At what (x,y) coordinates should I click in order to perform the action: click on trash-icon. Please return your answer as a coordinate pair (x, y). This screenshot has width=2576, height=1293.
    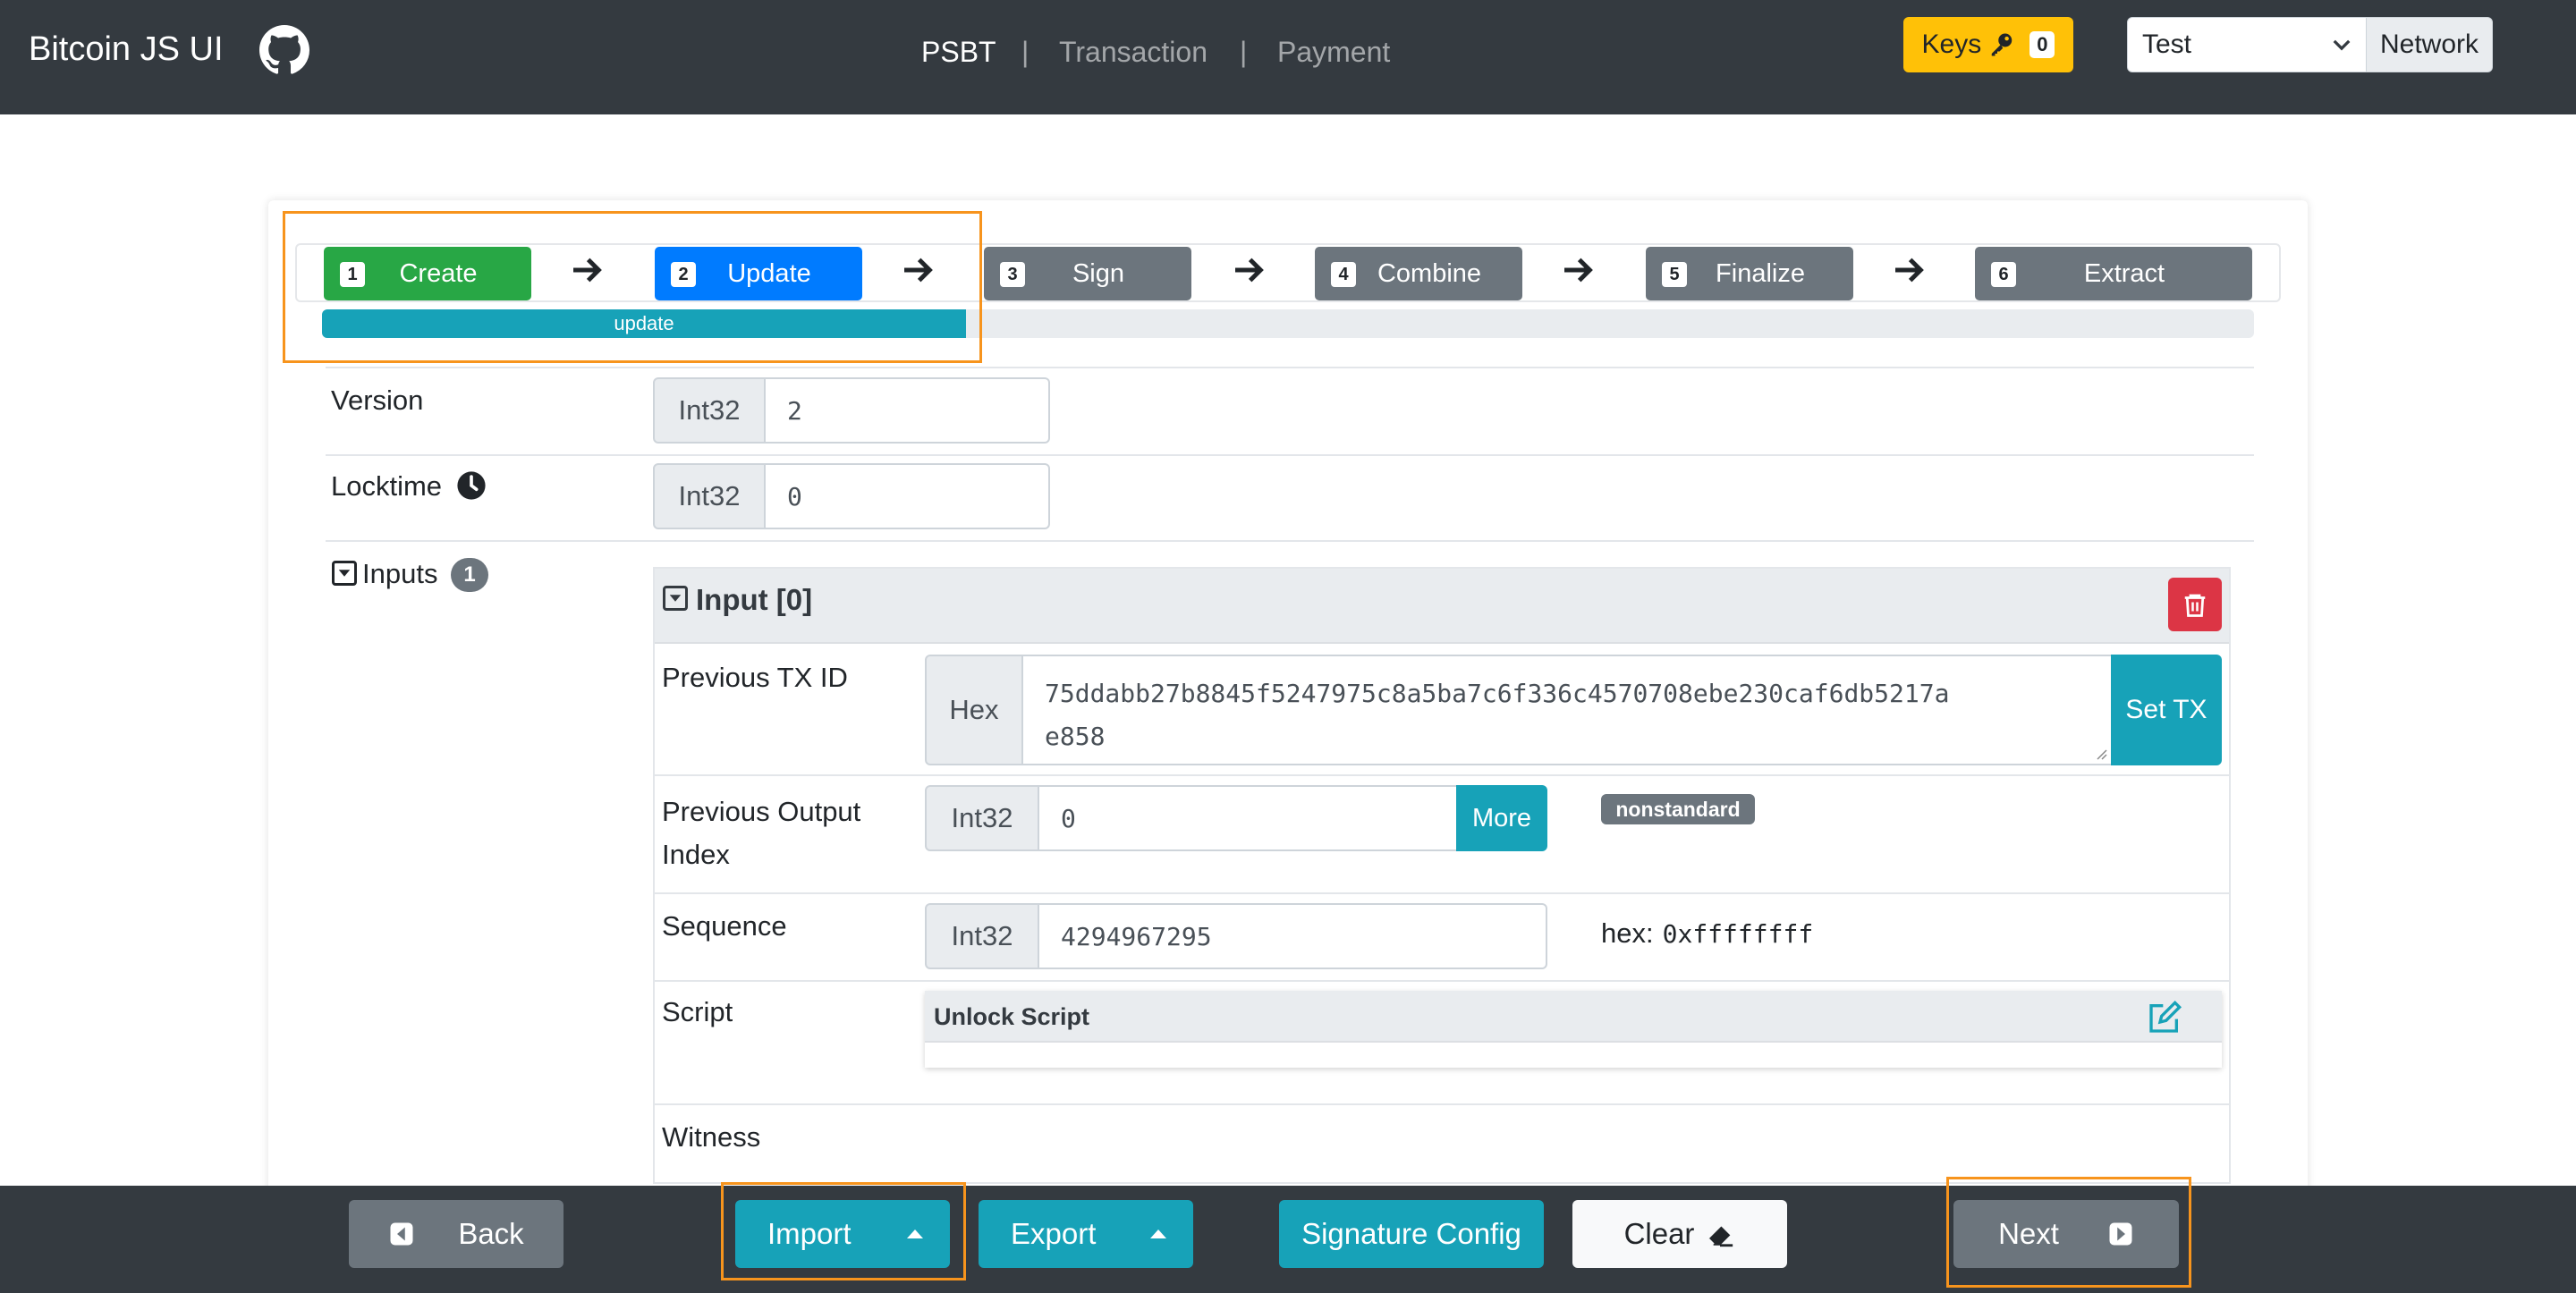
    Looking at the image, I should click on (2195, 606).